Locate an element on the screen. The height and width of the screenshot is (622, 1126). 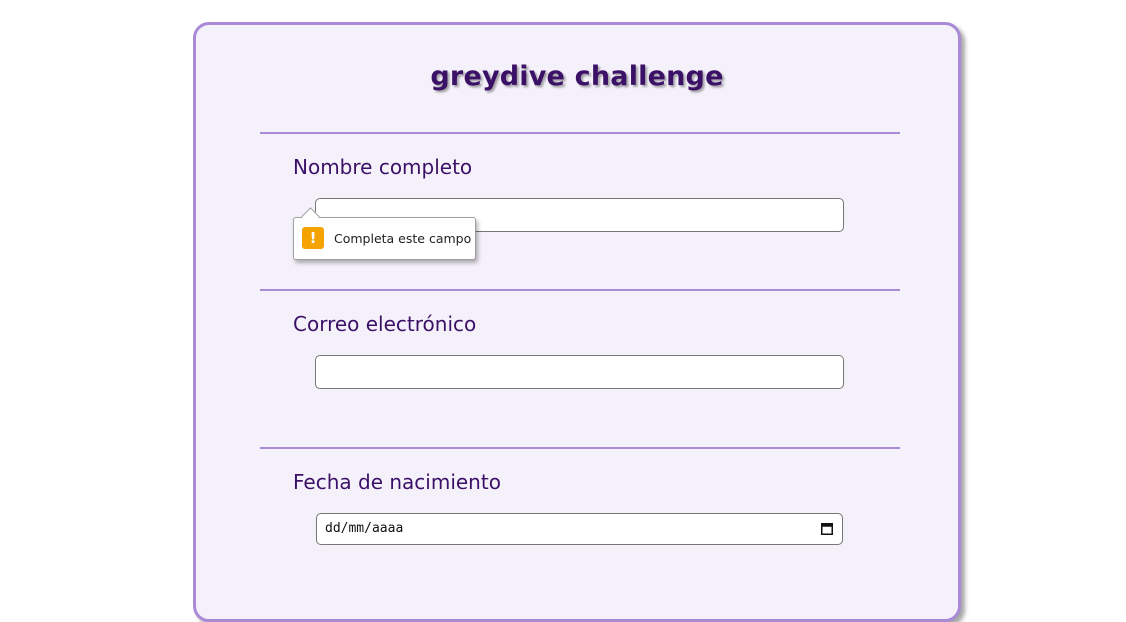
date-placeholder: dd/mm/aaaa is located at coordinates (364, 528).